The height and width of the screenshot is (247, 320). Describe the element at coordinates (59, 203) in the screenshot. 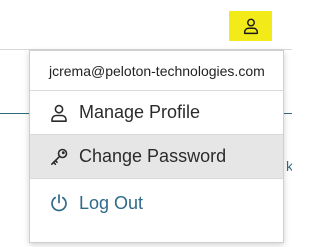

I see `power-icon` at that location.